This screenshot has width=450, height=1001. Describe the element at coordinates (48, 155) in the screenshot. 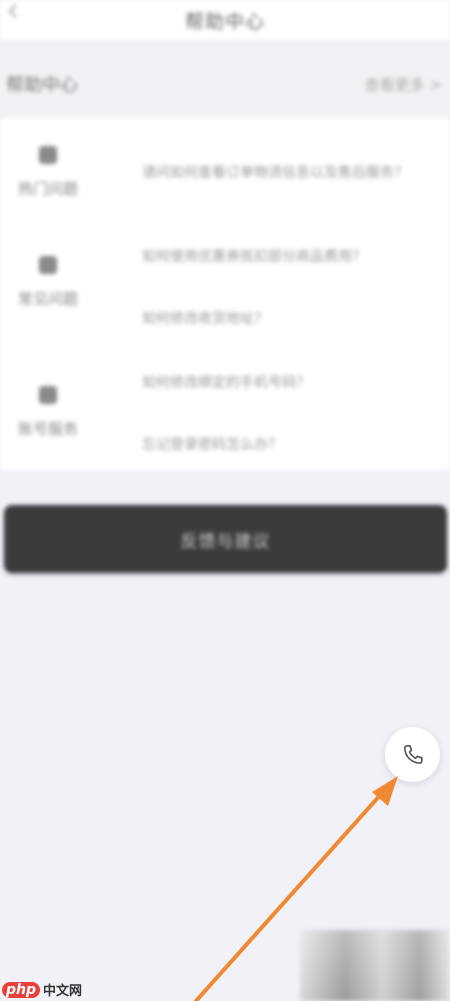

I see `fire-icon` at that location.